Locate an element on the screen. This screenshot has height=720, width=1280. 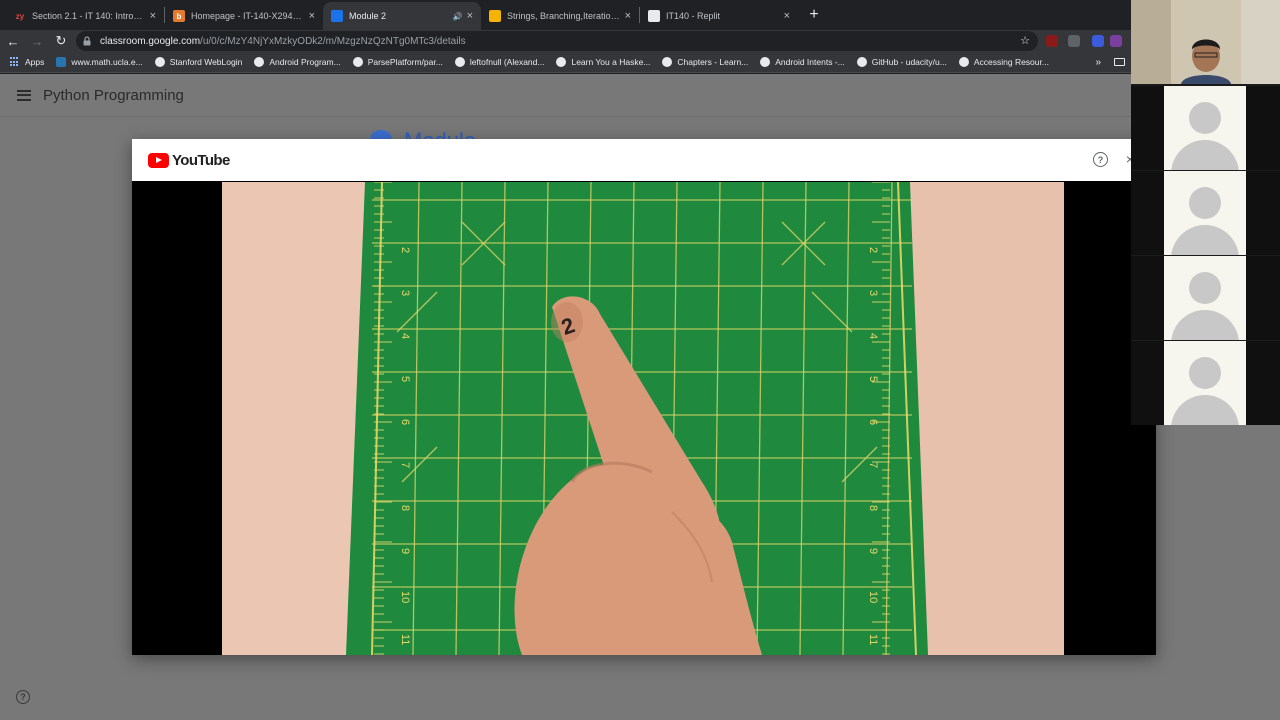
youtube-logo: YouTube is located at coordinates (189, 160).